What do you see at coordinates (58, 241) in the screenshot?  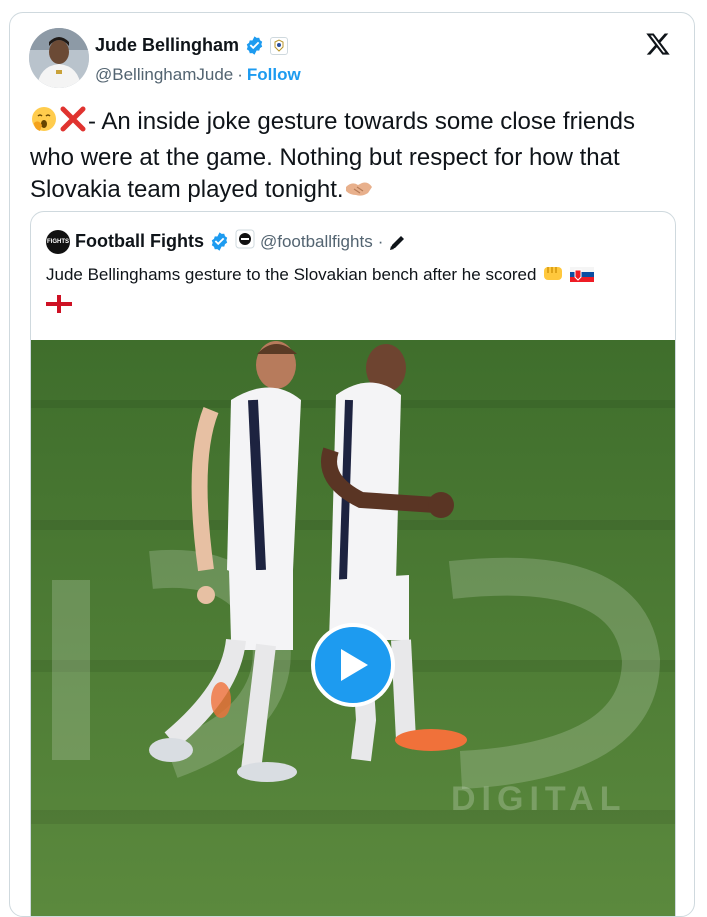 I see `quoted-author-avatar: FIGHTS` at bounding box center [58, 241].